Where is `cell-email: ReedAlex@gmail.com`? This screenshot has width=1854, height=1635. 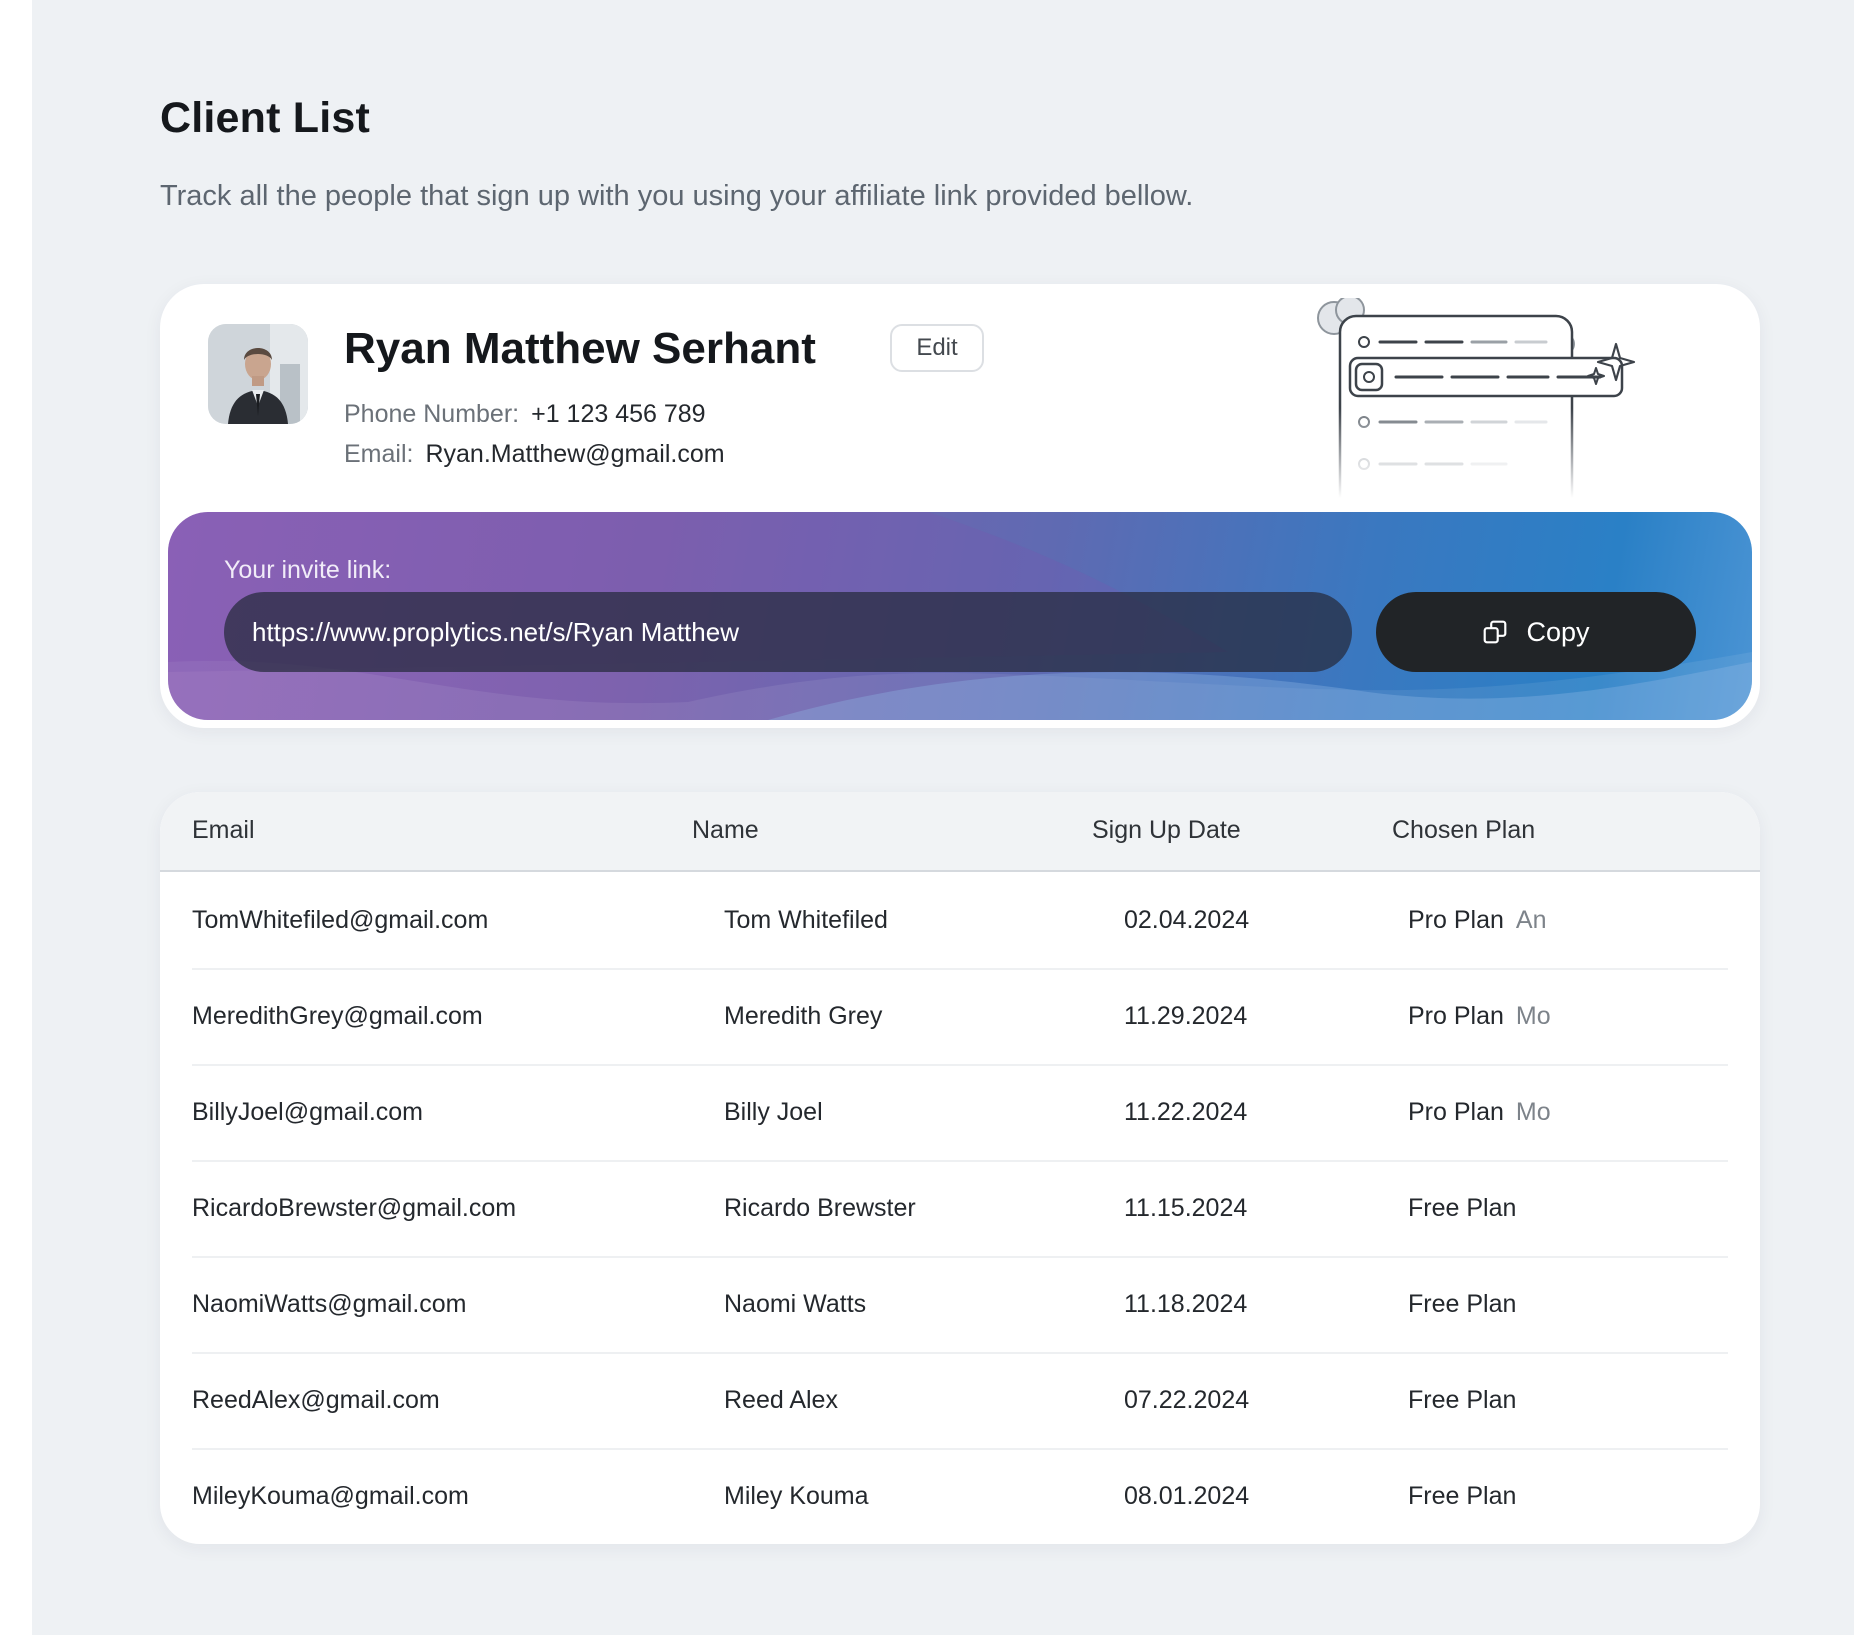 cell-email: ReedAlex@gmail.com is located at coordinates (316, 1400).